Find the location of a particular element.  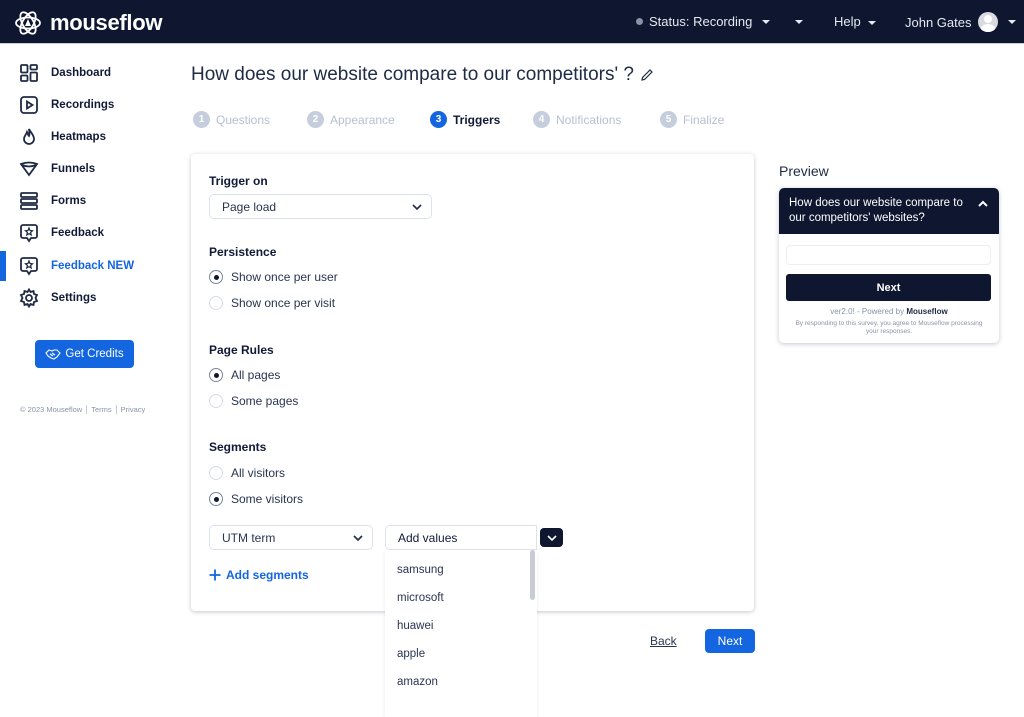

next-button: Next is located at coordinates (730, 641).